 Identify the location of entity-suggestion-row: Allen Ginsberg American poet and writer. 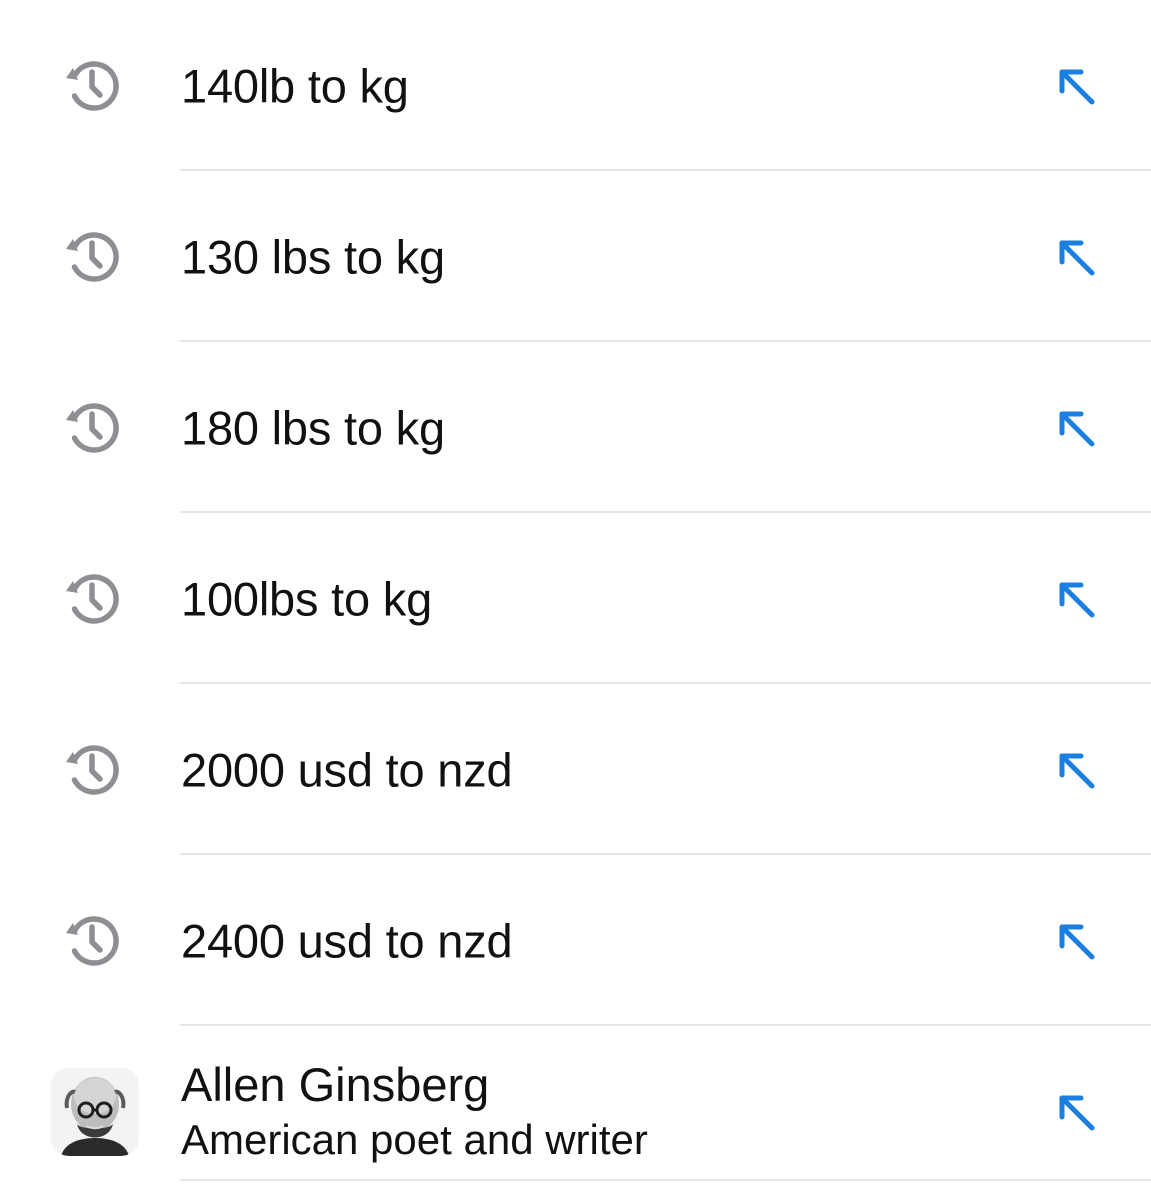
(575, 1111).